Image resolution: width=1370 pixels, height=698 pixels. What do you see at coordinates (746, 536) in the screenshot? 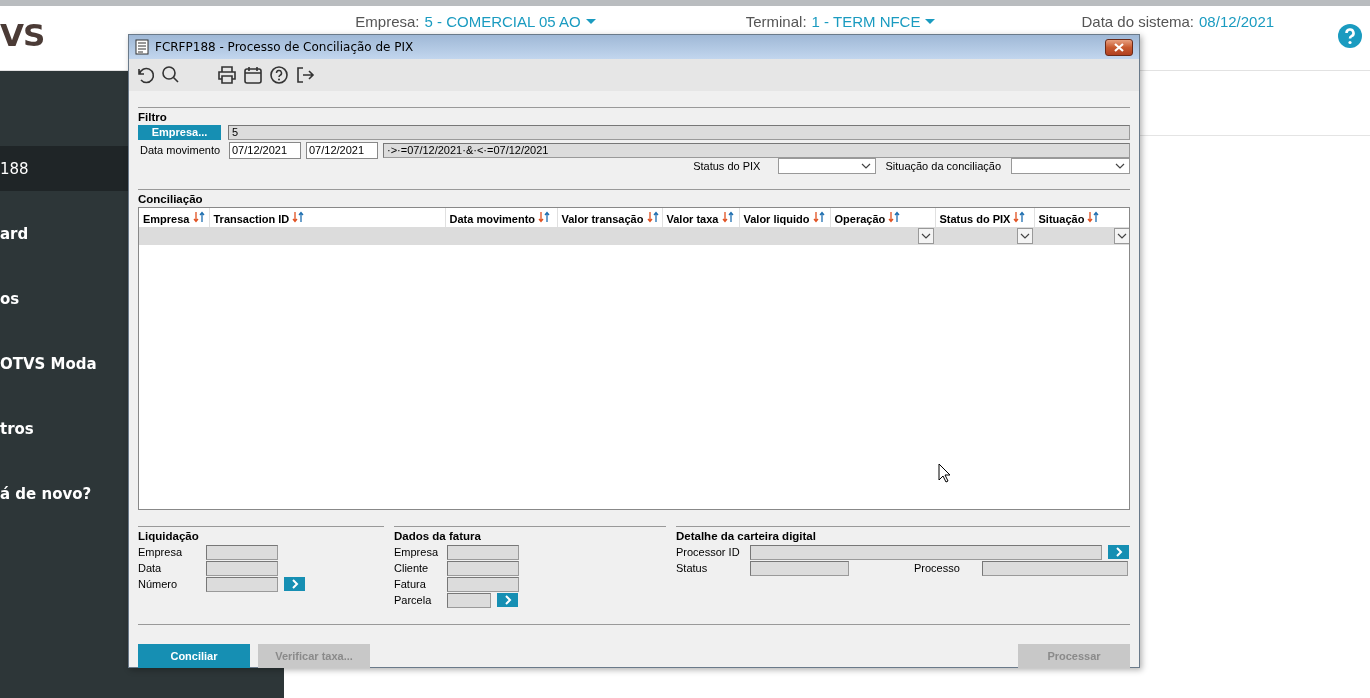
I see `section-title: Detalhe da carteira digital` at bounding box center [746, 536].